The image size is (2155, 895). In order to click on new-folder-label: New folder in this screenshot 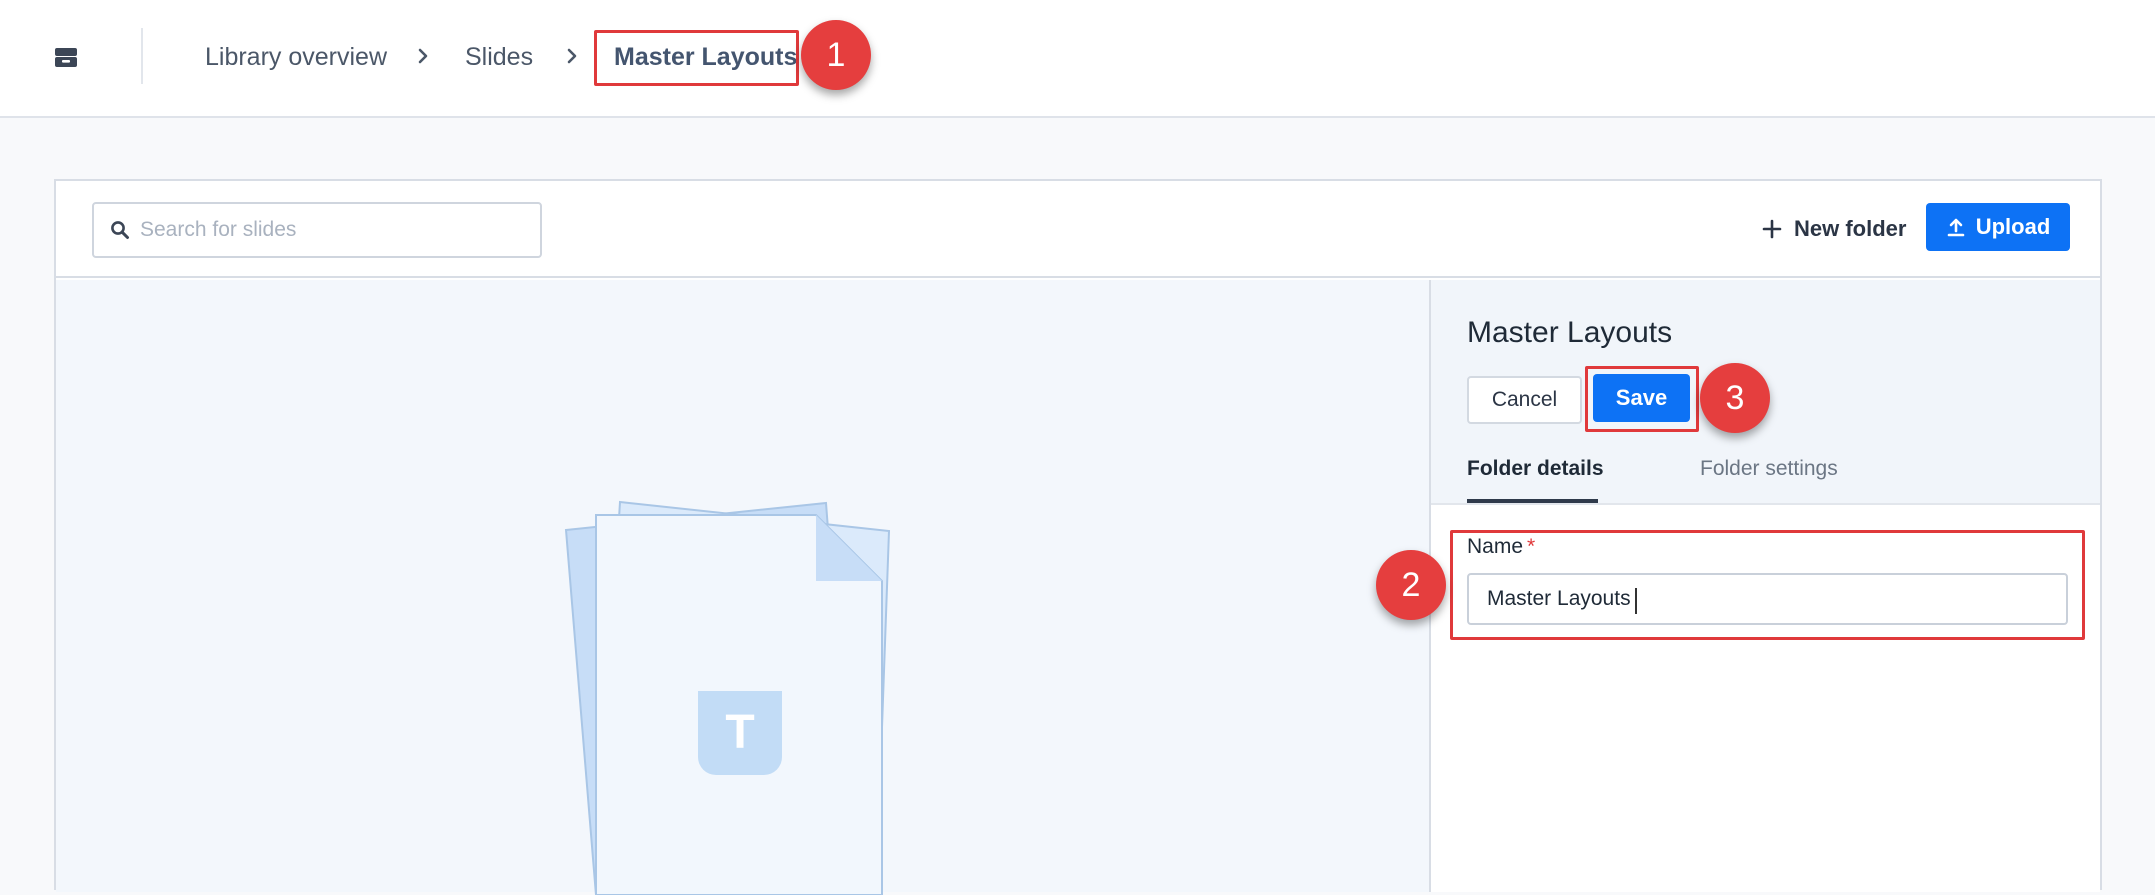, I will do `click(1850, 228)`.